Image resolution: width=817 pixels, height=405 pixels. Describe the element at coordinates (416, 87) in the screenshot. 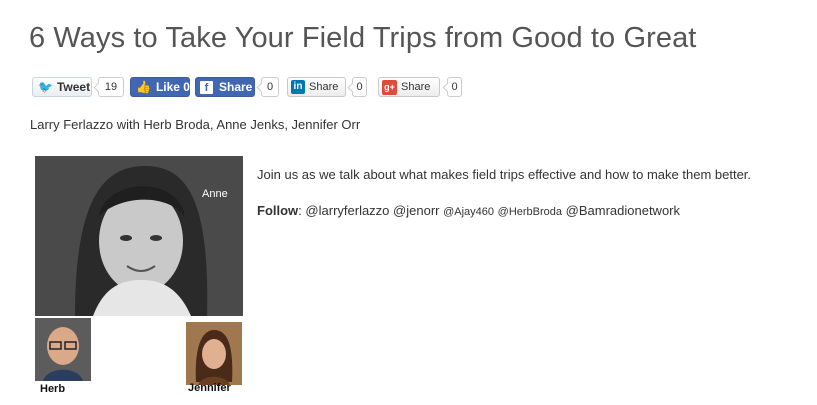

I see `google-plus-share-label: Share` at that location.